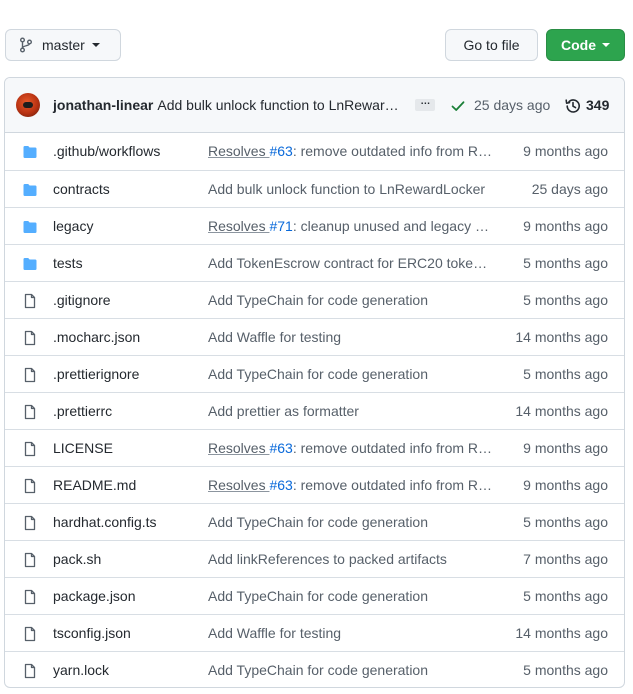 The height and width of the screenshot is (694, 633). What do you see at coordinates (82, 300) in the screenshot?
I see `file-name-link: .gitignore` at bounding box center [82, 300].